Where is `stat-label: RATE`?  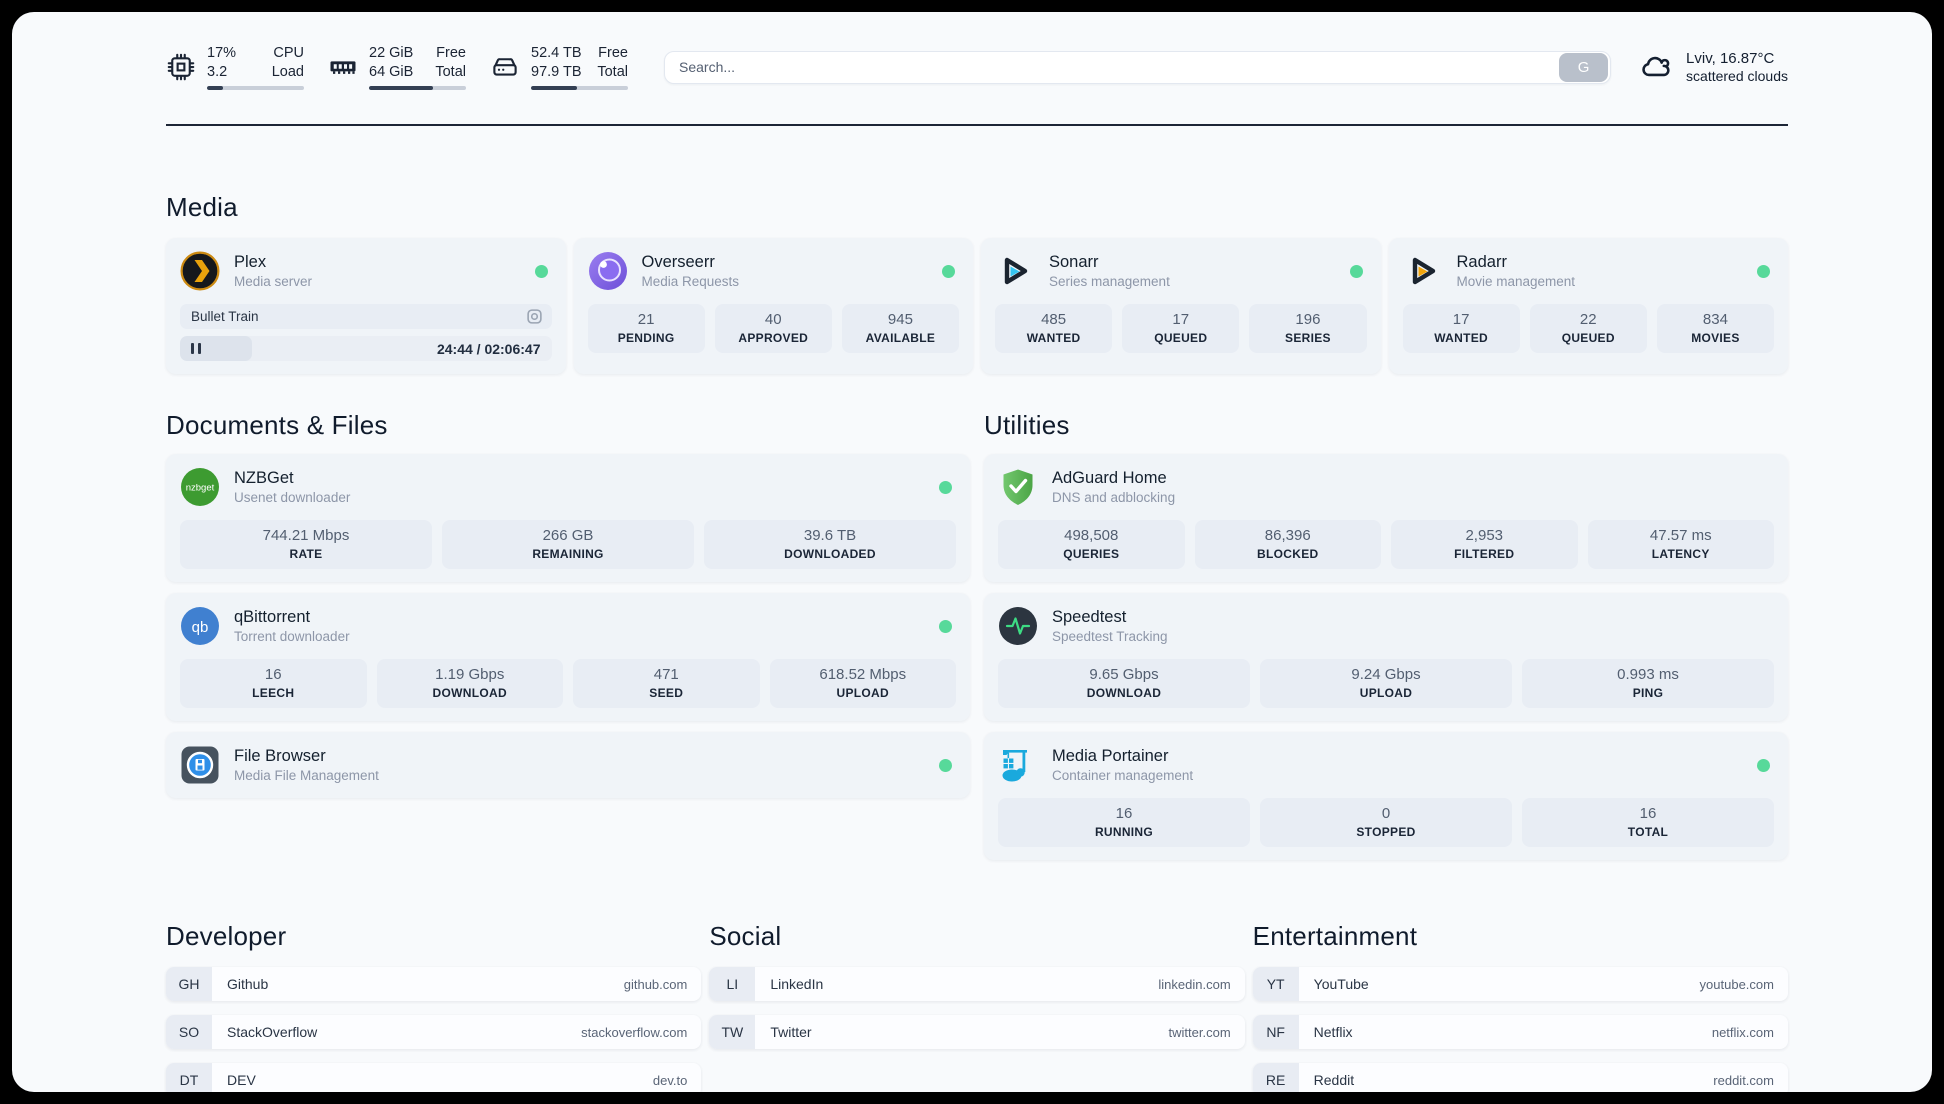 stat-label: RATE is located at coordinates (306, 554).